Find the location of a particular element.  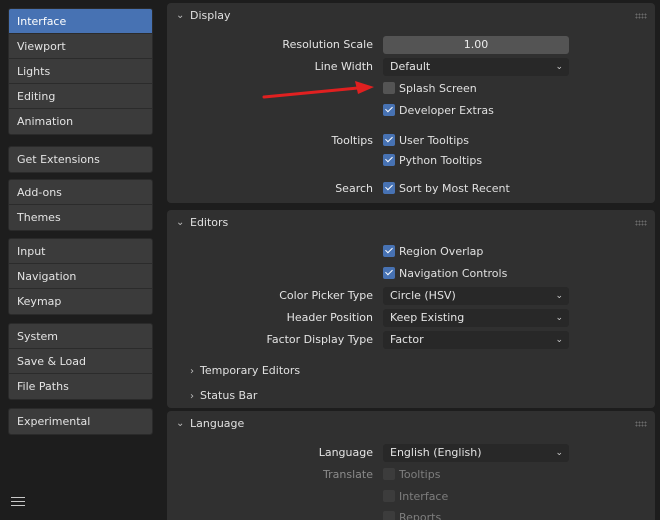

sidebar-item-interface: Interface is located at coordinates (80, 21).